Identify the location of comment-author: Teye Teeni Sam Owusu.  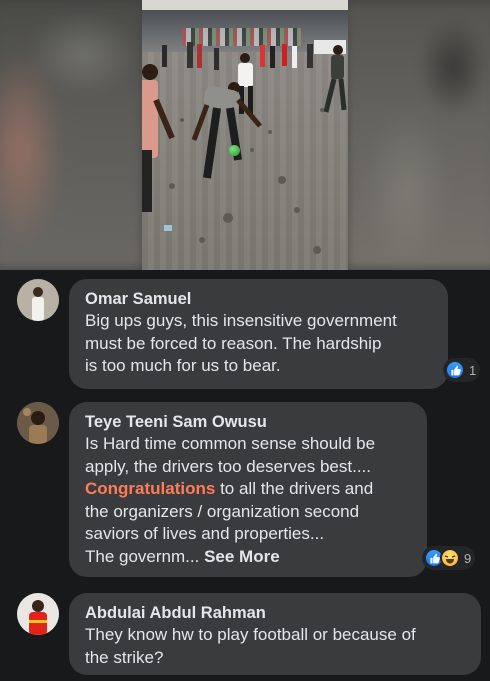
(249, 422).